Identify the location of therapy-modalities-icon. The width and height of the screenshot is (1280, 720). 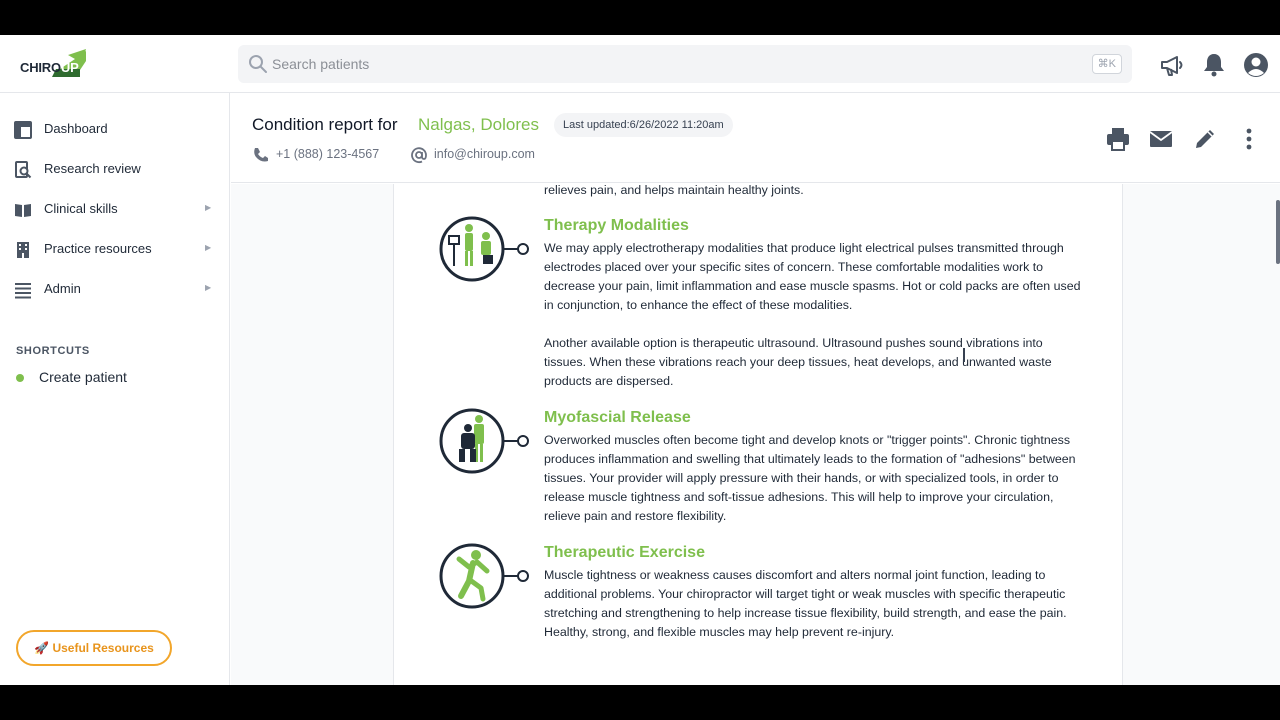
(484, 249).